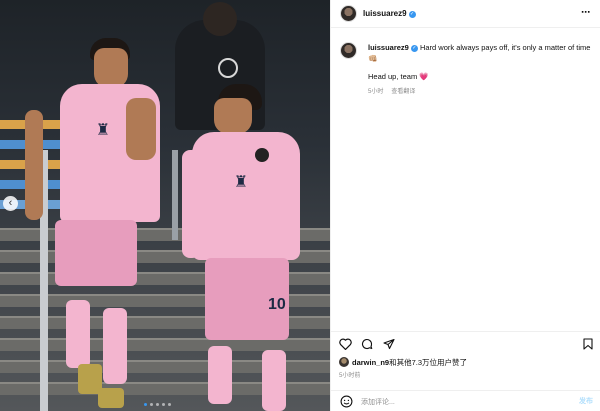  I want to click on heart-emoji: 💗, so click(424, 76).